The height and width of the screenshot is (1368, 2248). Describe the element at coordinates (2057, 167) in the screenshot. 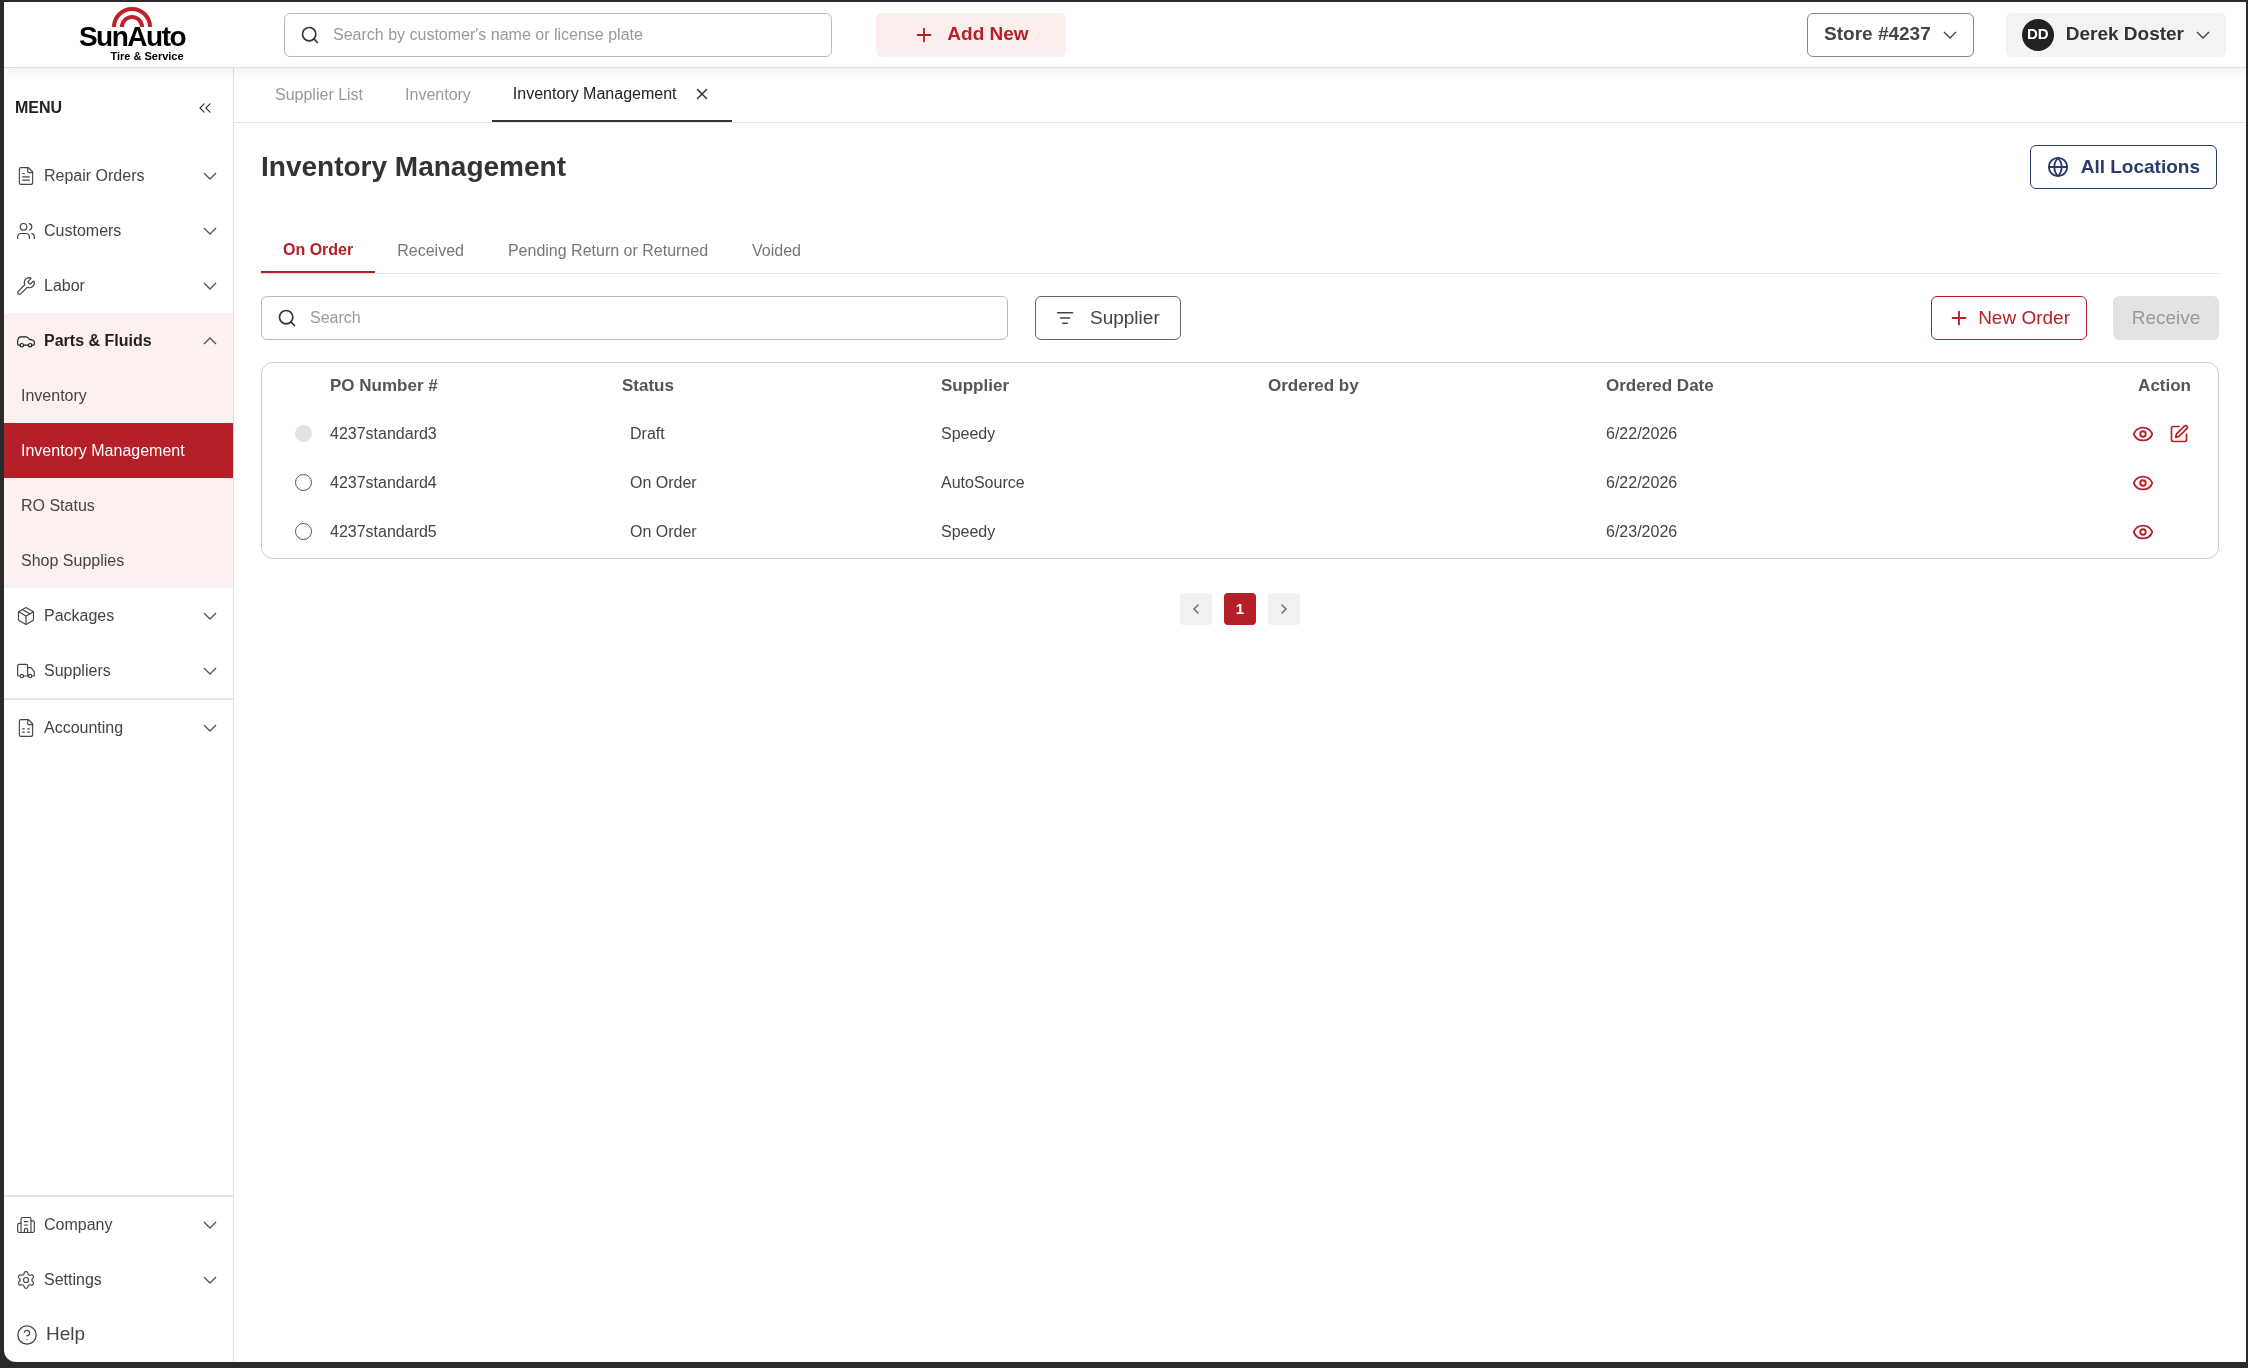

I see `globe-icon` at that location.